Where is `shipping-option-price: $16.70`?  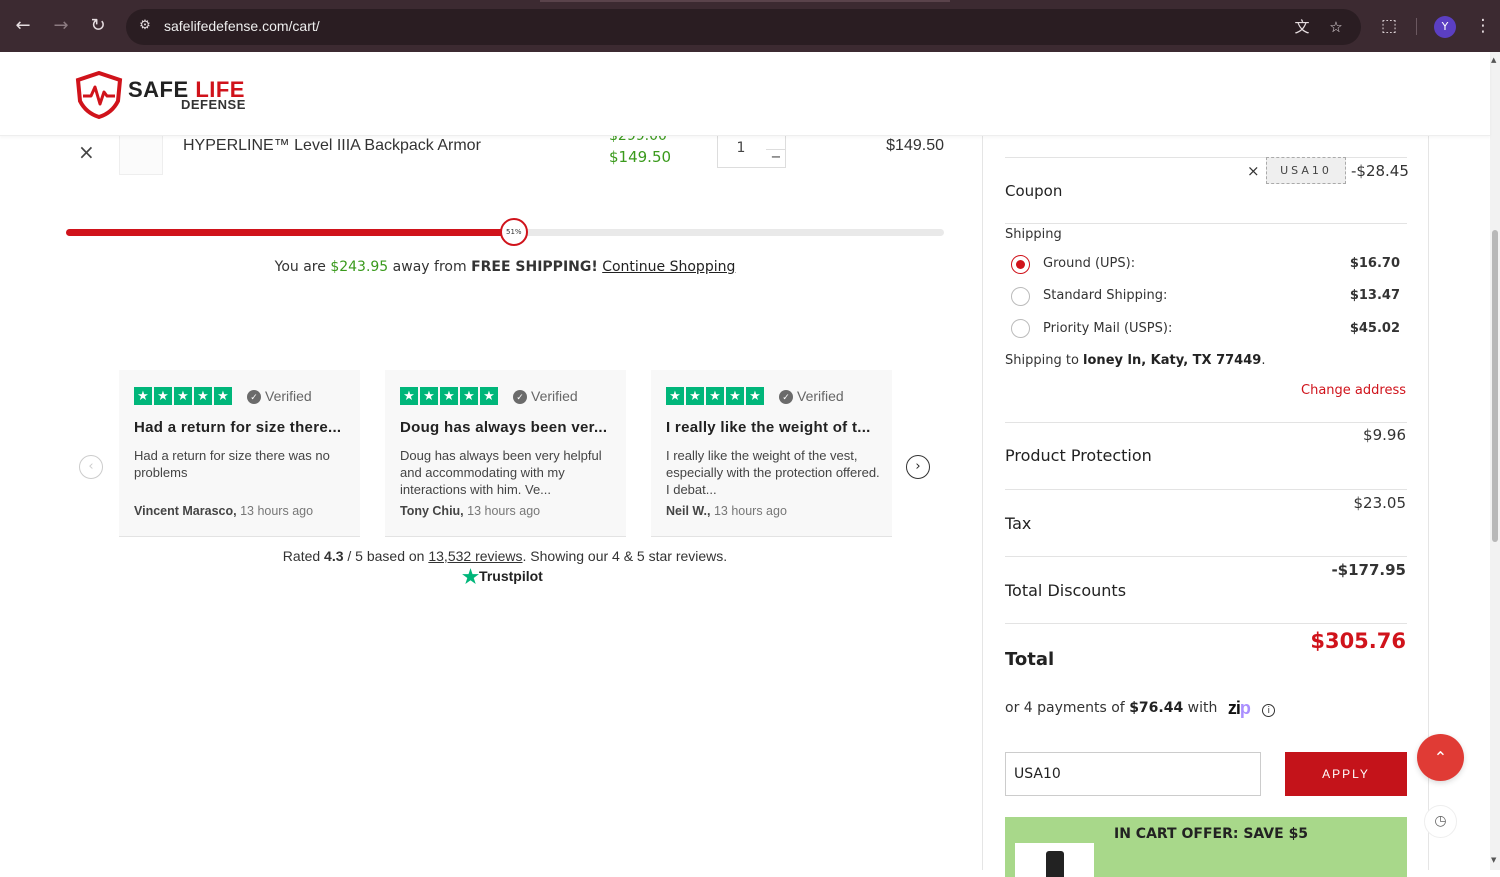
shipping-option-price: $16.70 is located at coordinates (1374, 263).